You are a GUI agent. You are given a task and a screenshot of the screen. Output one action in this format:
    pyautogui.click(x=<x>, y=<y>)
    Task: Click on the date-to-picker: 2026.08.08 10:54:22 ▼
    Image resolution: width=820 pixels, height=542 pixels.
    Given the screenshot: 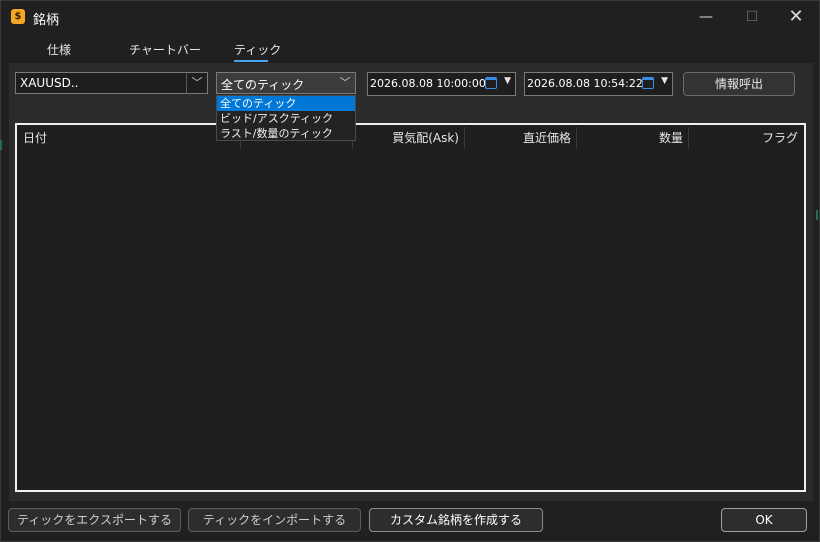 What is the action you would take?
    pyautogui.click(x=598, y=84)
    